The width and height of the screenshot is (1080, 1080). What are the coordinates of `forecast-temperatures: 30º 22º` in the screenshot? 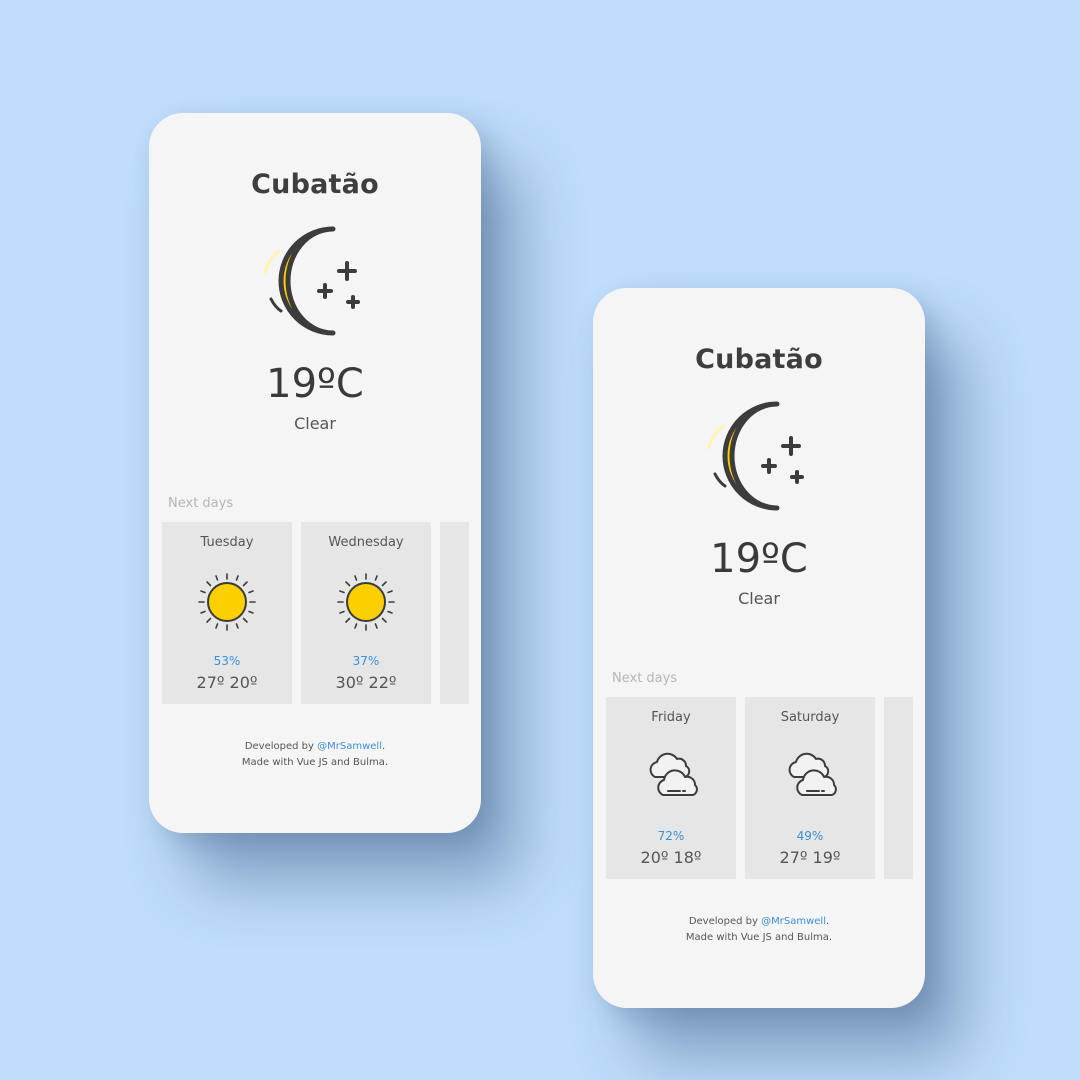 It's located at (366, 682).